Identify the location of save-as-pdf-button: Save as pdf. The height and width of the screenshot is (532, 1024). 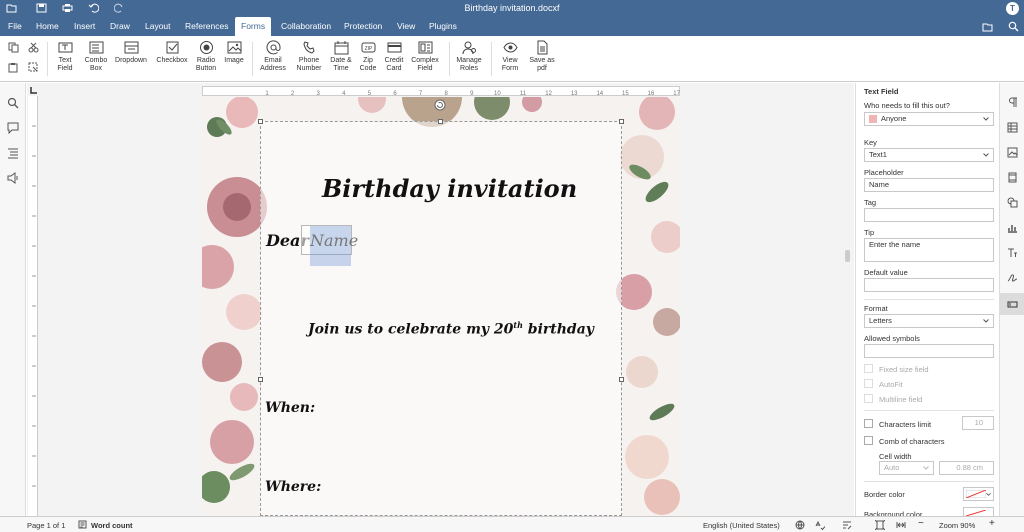
(542, 56).